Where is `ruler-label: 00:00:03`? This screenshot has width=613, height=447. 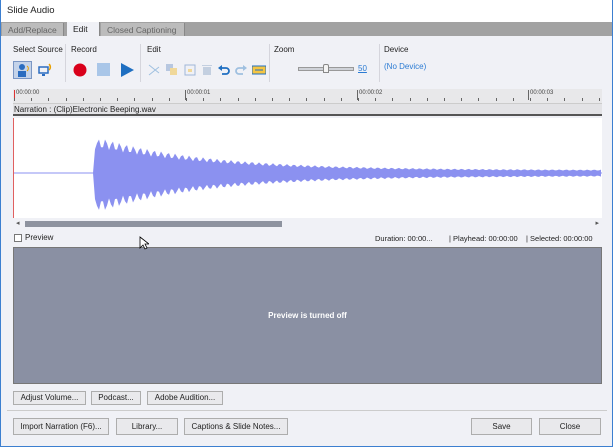 ruler-label: 00:00:03 is located at coordinates (540, 95).